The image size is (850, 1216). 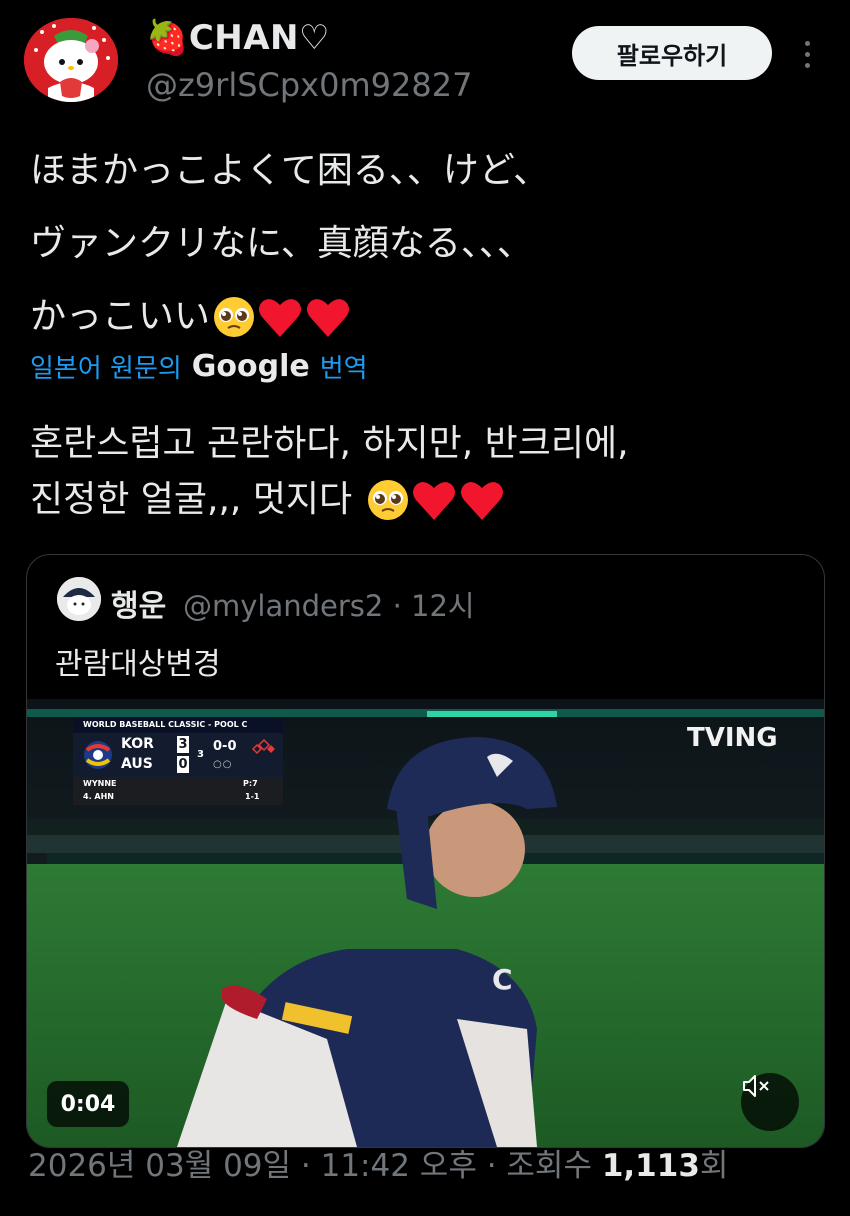 I want to click on quoted-author-avatar, so click(x=79, y=599).